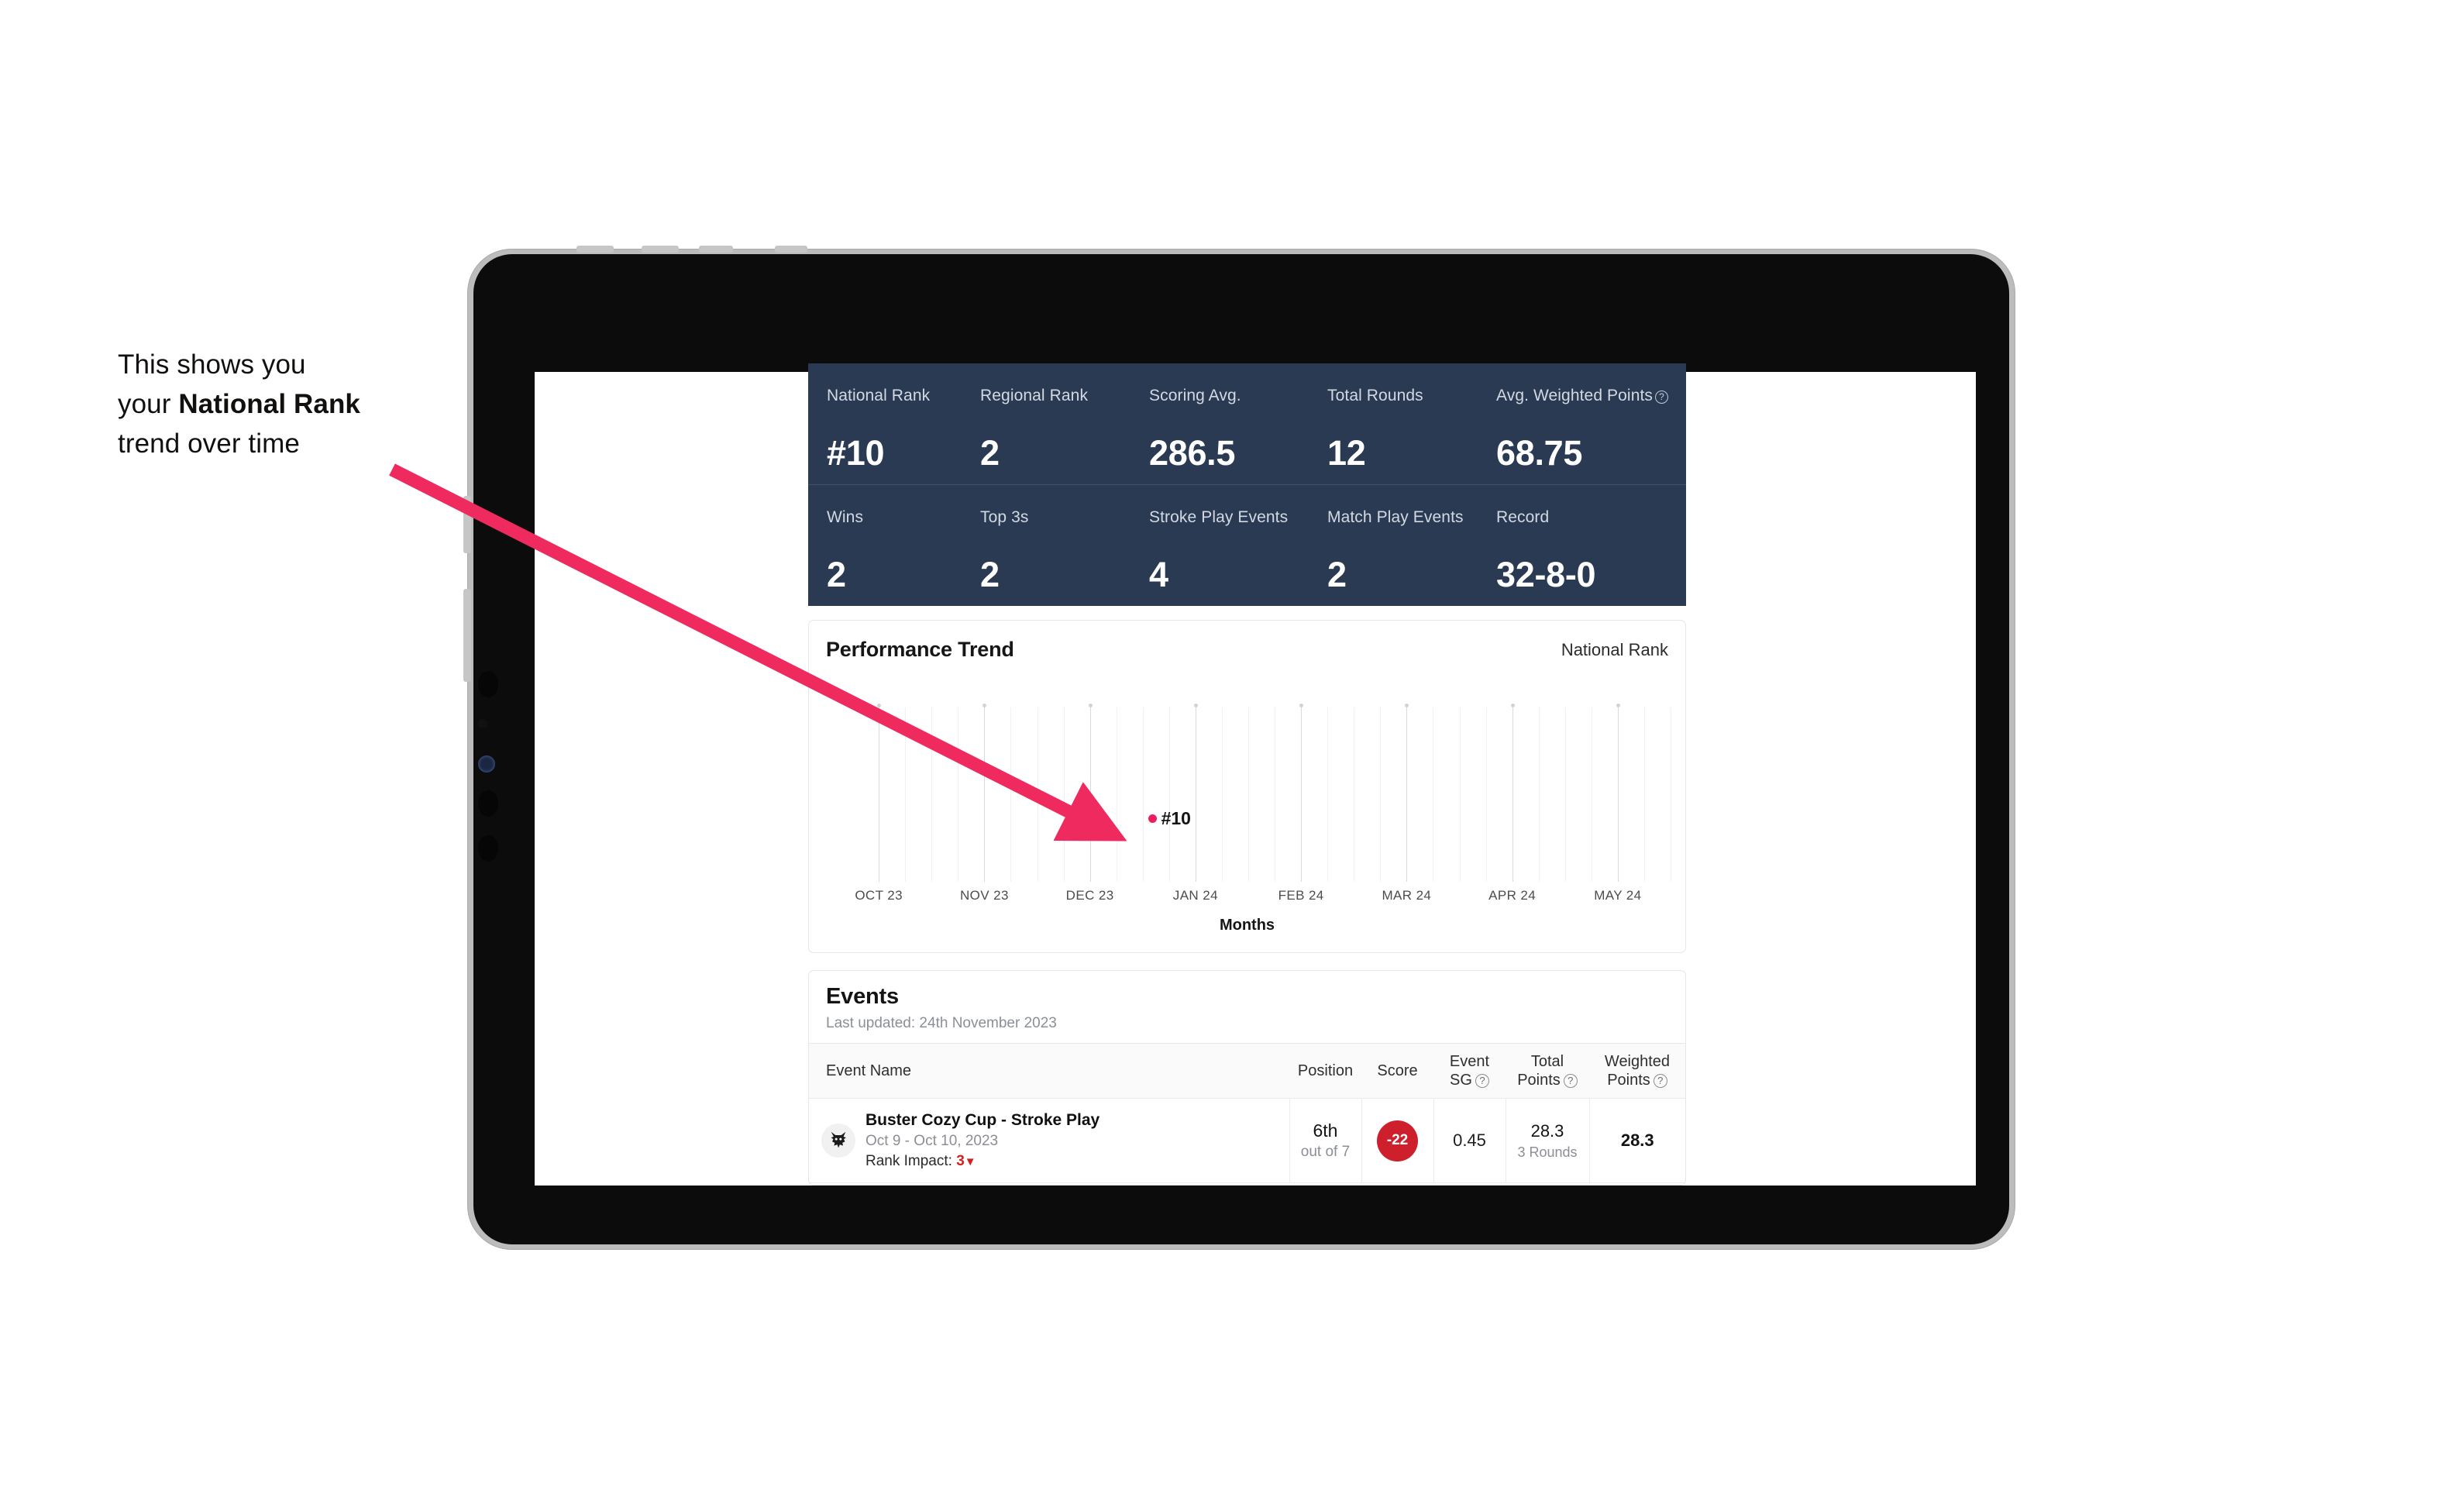 The height and width of the screenshot is (1497, 2464). I want to click on events-title: Events, so click(862, 996).